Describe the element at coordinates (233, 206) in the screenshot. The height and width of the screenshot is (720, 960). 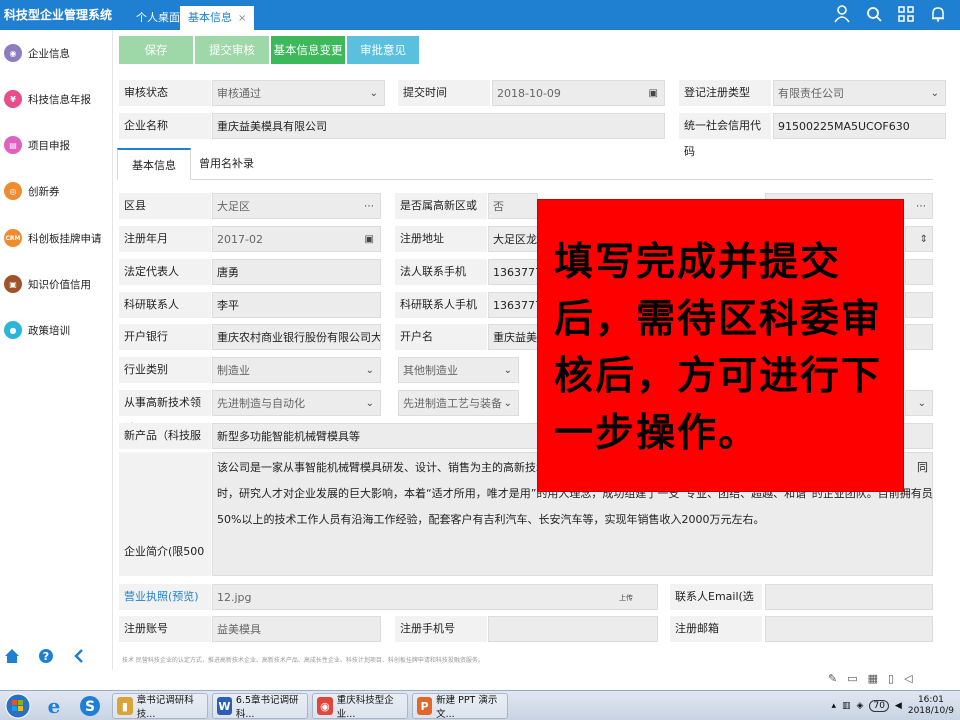
I see `district-value: 大足区` at that location.